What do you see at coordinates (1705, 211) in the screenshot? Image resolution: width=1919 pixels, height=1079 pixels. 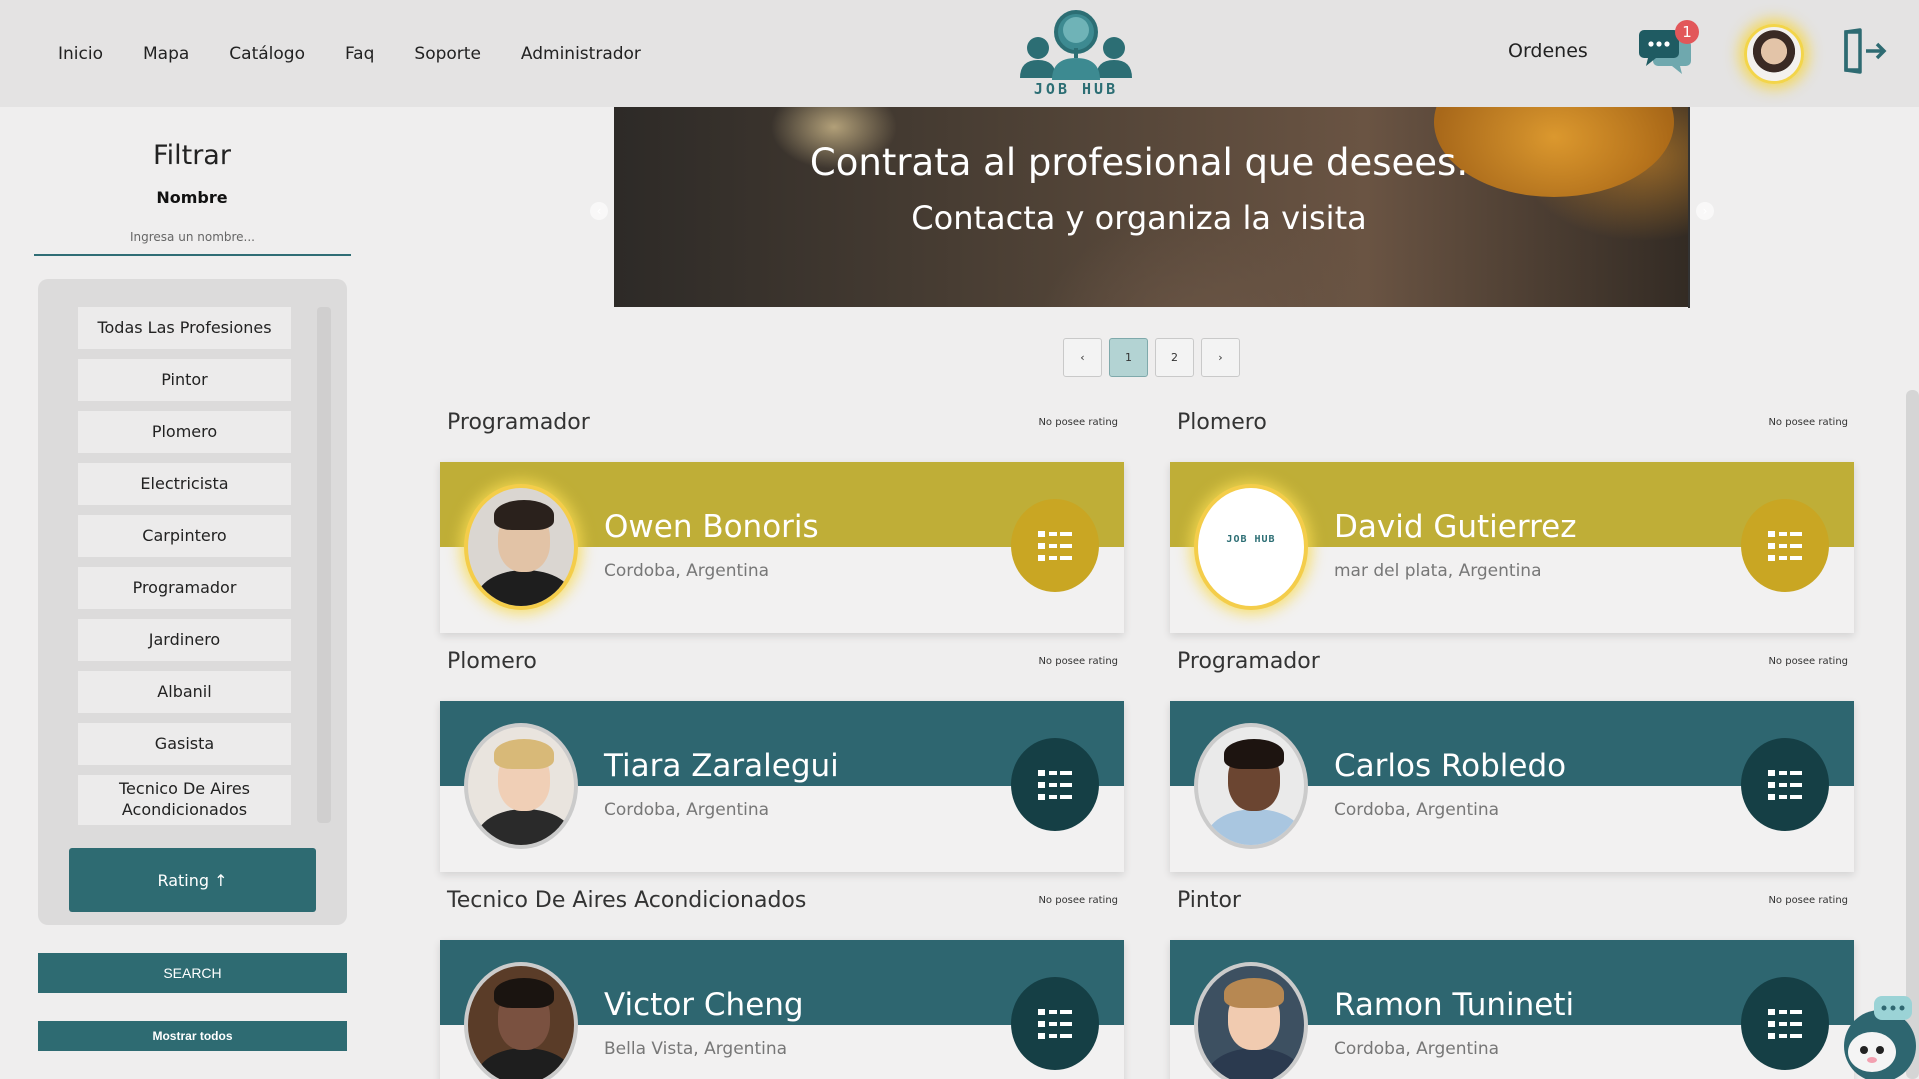 I see `carousel-next-icon: ›` at bounding box center [1705, 211].